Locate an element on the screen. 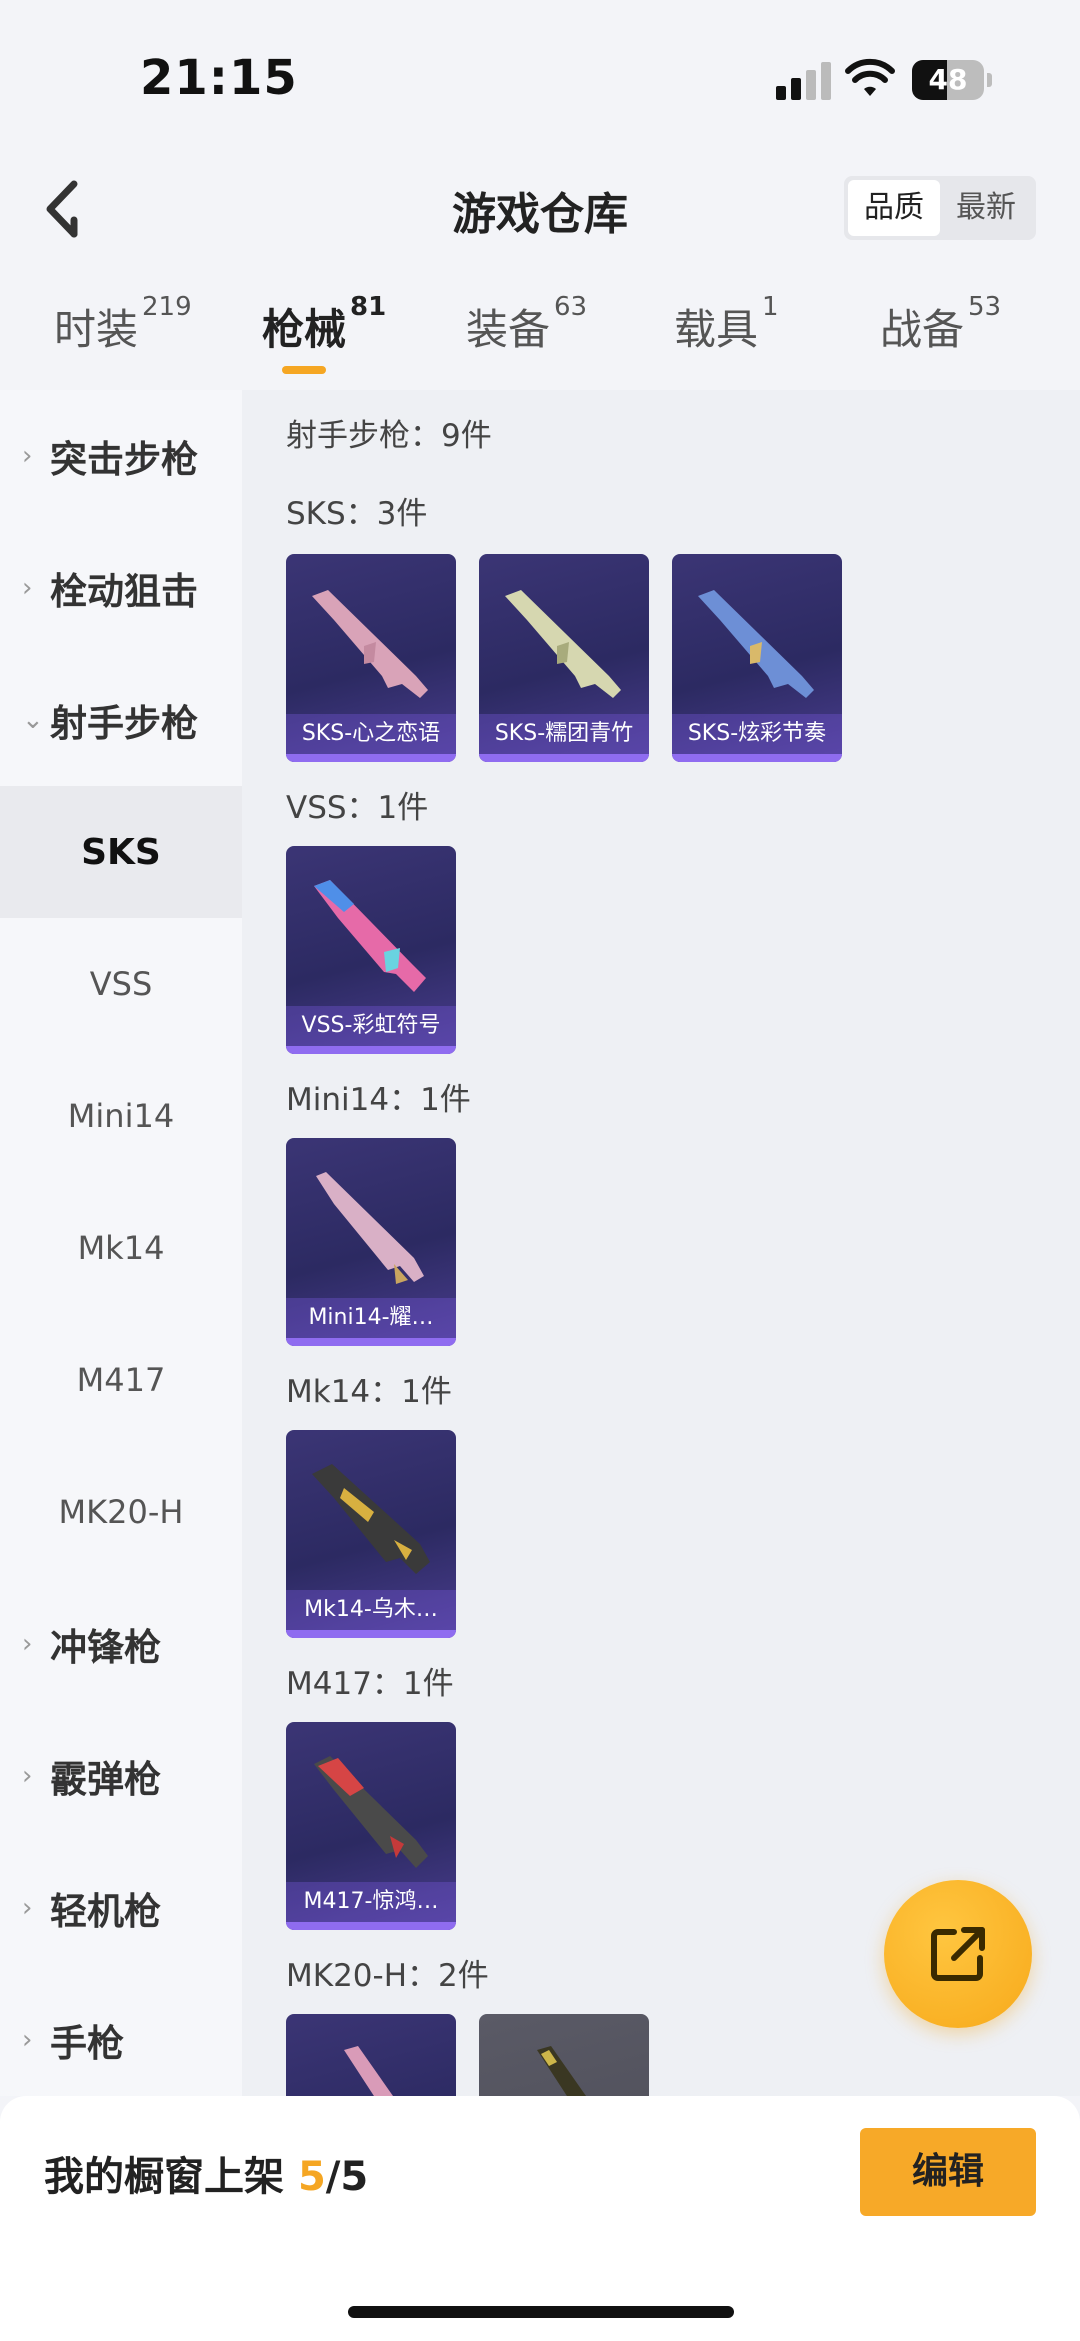 The image size is (1080, 2341). status-time: 21:15 is located at coordinates (219, 78).